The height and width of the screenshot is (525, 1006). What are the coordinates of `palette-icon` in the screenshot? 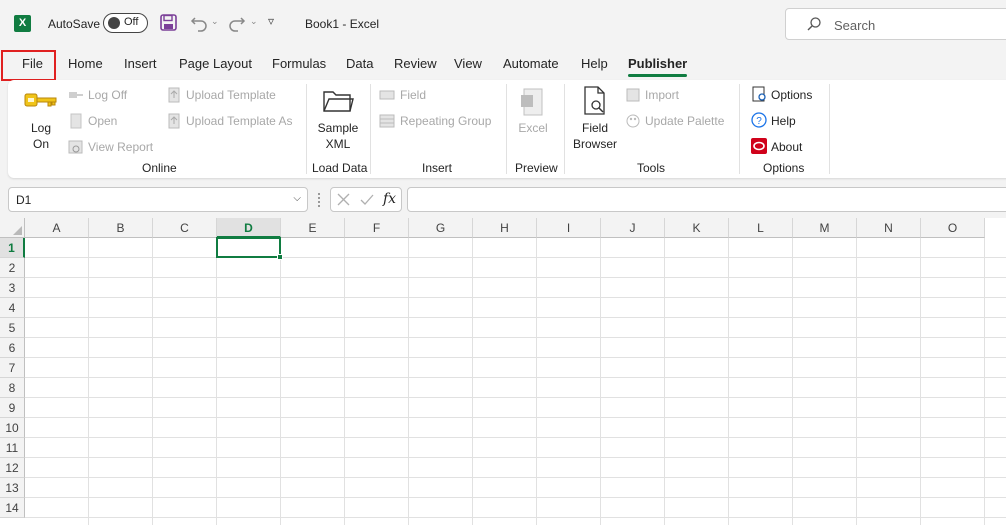 It's located at (633, 121).